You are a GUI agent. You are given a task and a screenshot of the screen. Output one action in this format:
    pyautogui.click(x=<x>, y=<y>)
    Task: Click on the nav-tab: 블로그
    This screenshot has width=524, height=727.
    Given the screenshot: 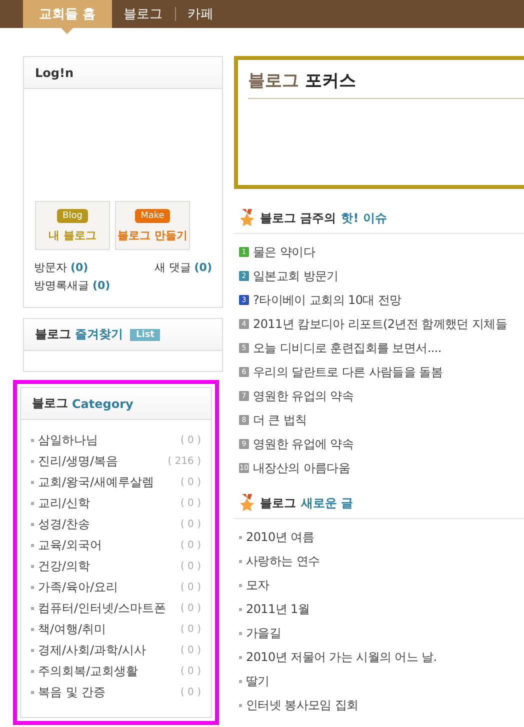 What is the action you would take?
    pyautogui.click(x=143, y=14)
    